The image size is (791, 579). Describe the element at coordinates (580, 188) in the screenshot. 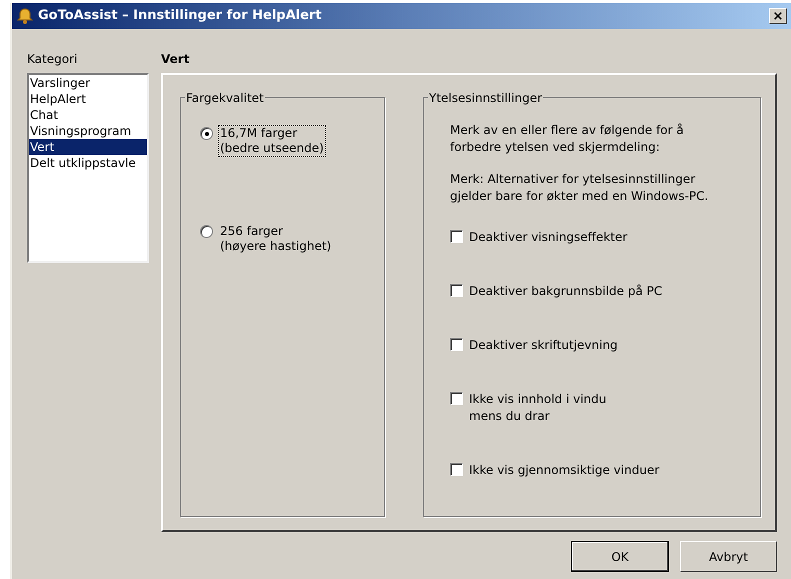

I see `note-text: Merk: Alternativer for ytelsesinnstillinger gjelder bare for økter med en Windows-PC.` at that location.